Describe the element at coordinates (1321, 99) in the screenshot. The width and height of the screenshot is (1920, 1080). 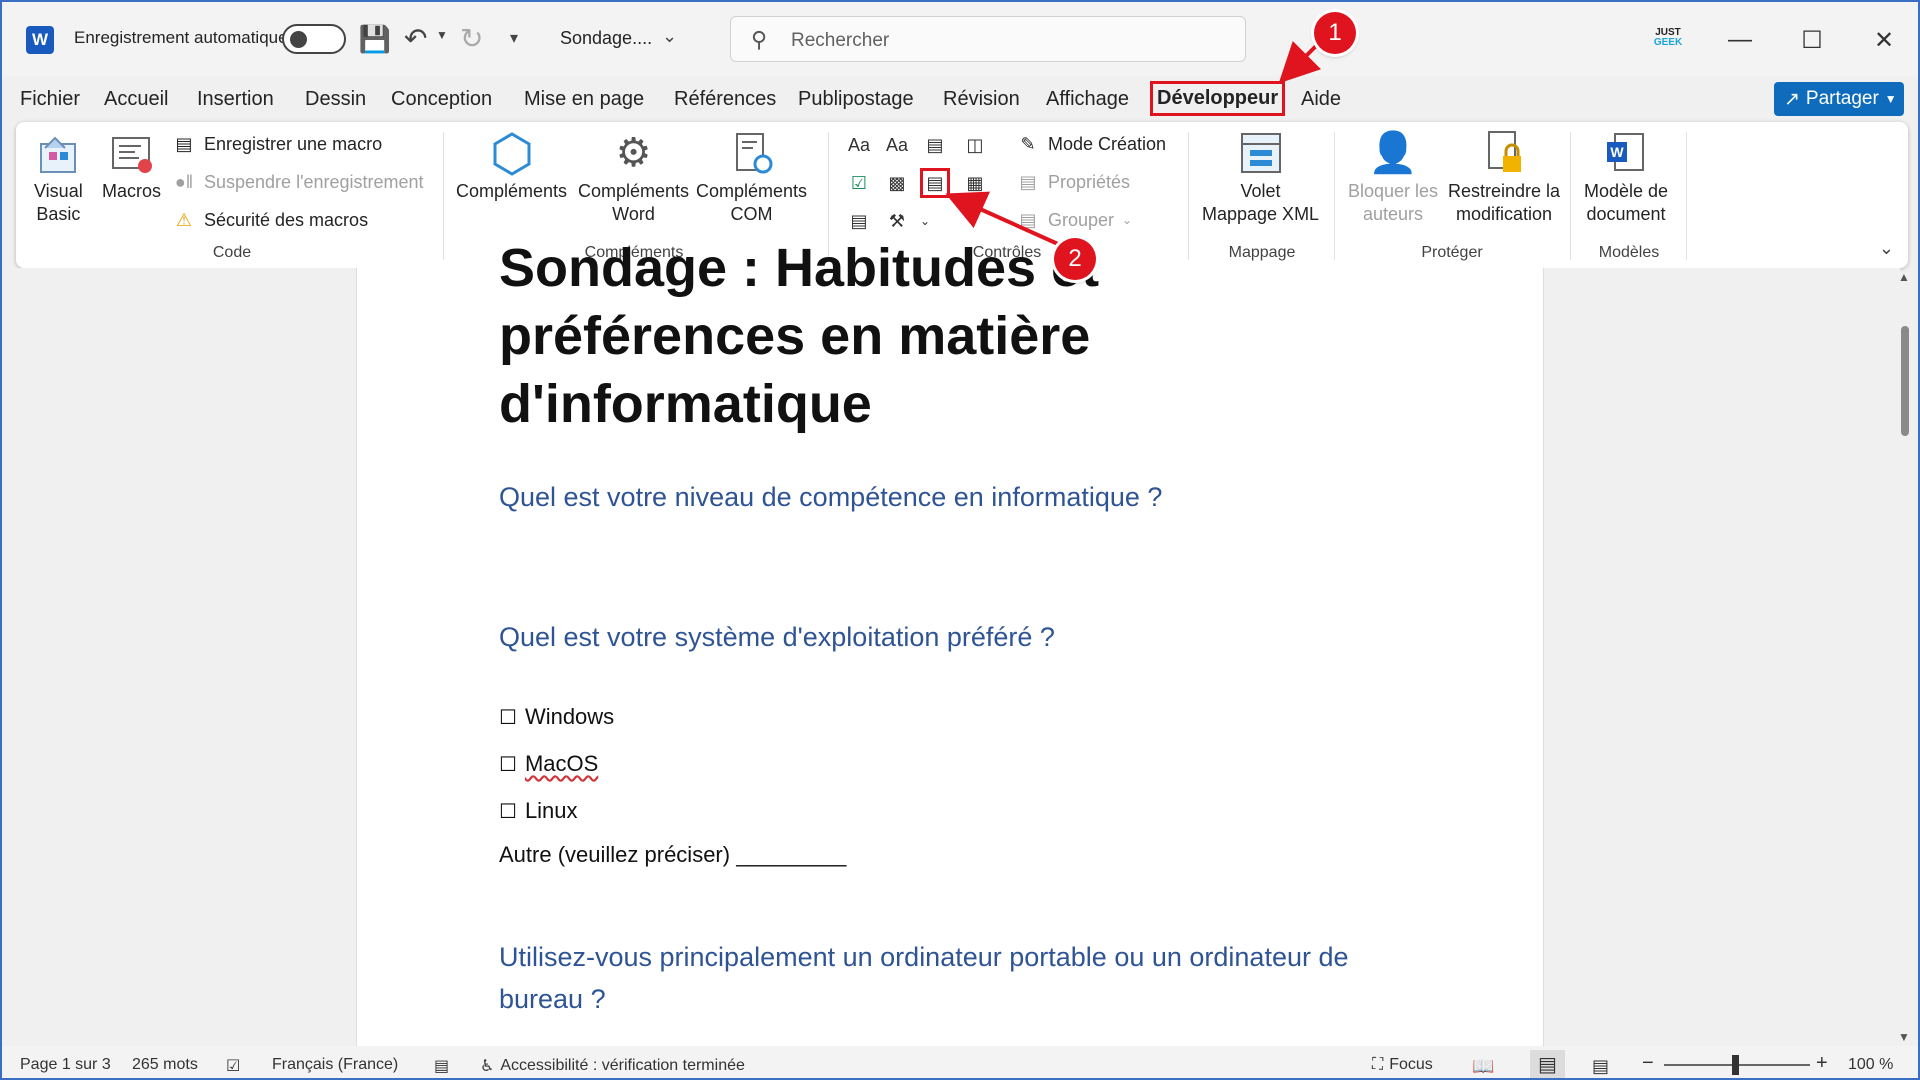
I see `tab-aide: Aide` at that location.